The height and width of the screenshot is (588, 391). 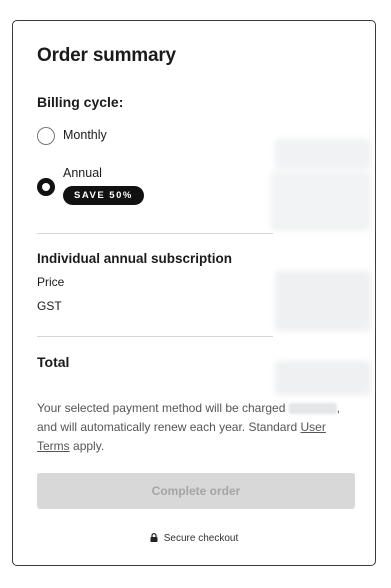 What do you see at coordinates (323, 378) in the screenshot?
I see `total-amount-redacted` at bounding box center [323, 378].